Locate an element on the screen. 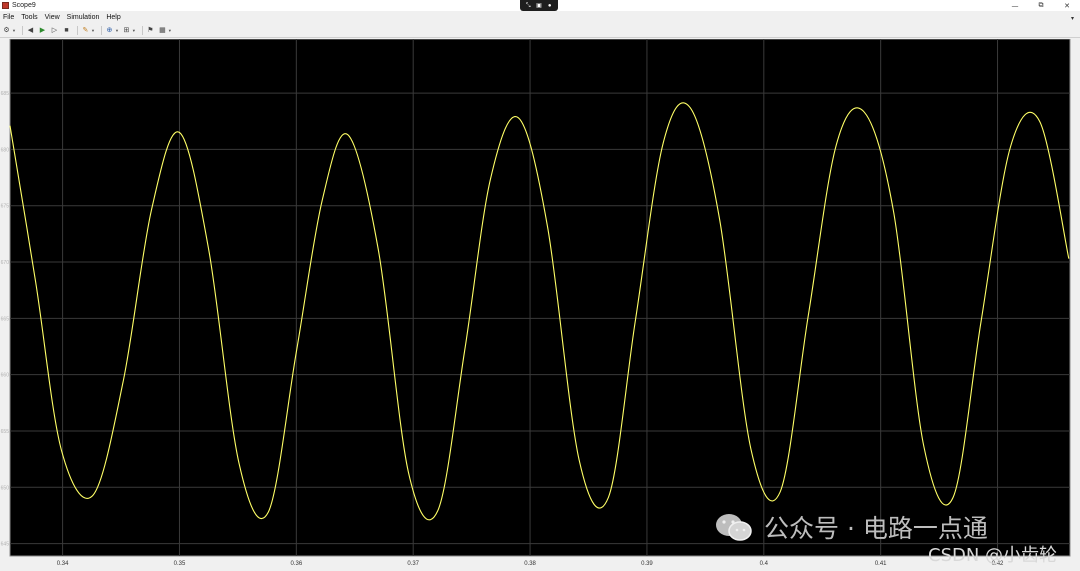  y-tick-label: 660 is located at coordinates (5, 376).